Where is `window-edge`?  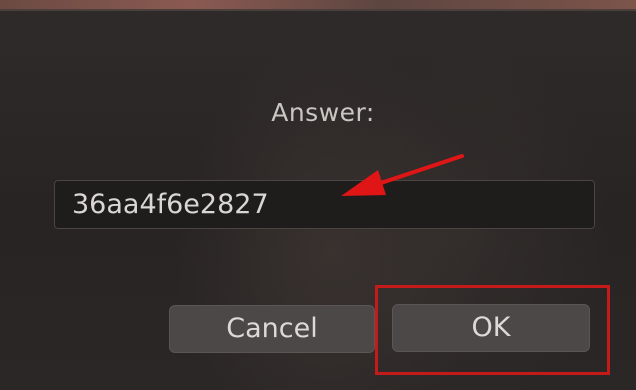 window-edge is located at coordinates (318, 10).